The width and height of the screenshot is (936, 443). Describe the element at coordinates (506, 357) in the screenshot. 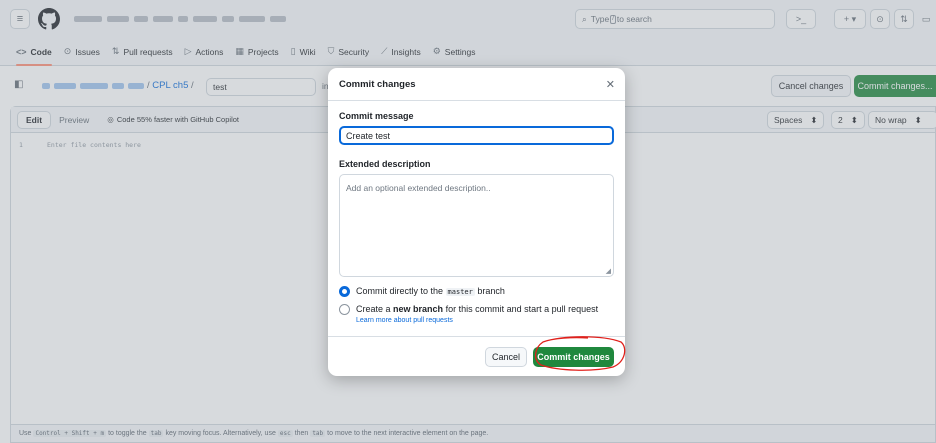

I see `cancel-button: Cancel` at that location.